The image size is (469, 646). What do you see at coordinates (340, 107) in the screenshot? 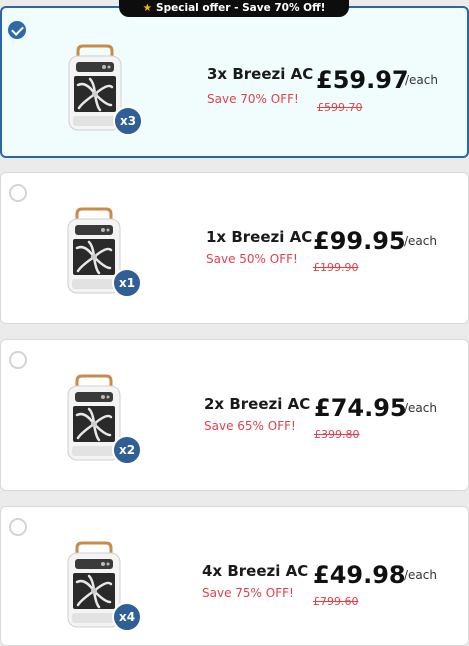
I see `original-price: £599.70` at bounding box center [340, 107].